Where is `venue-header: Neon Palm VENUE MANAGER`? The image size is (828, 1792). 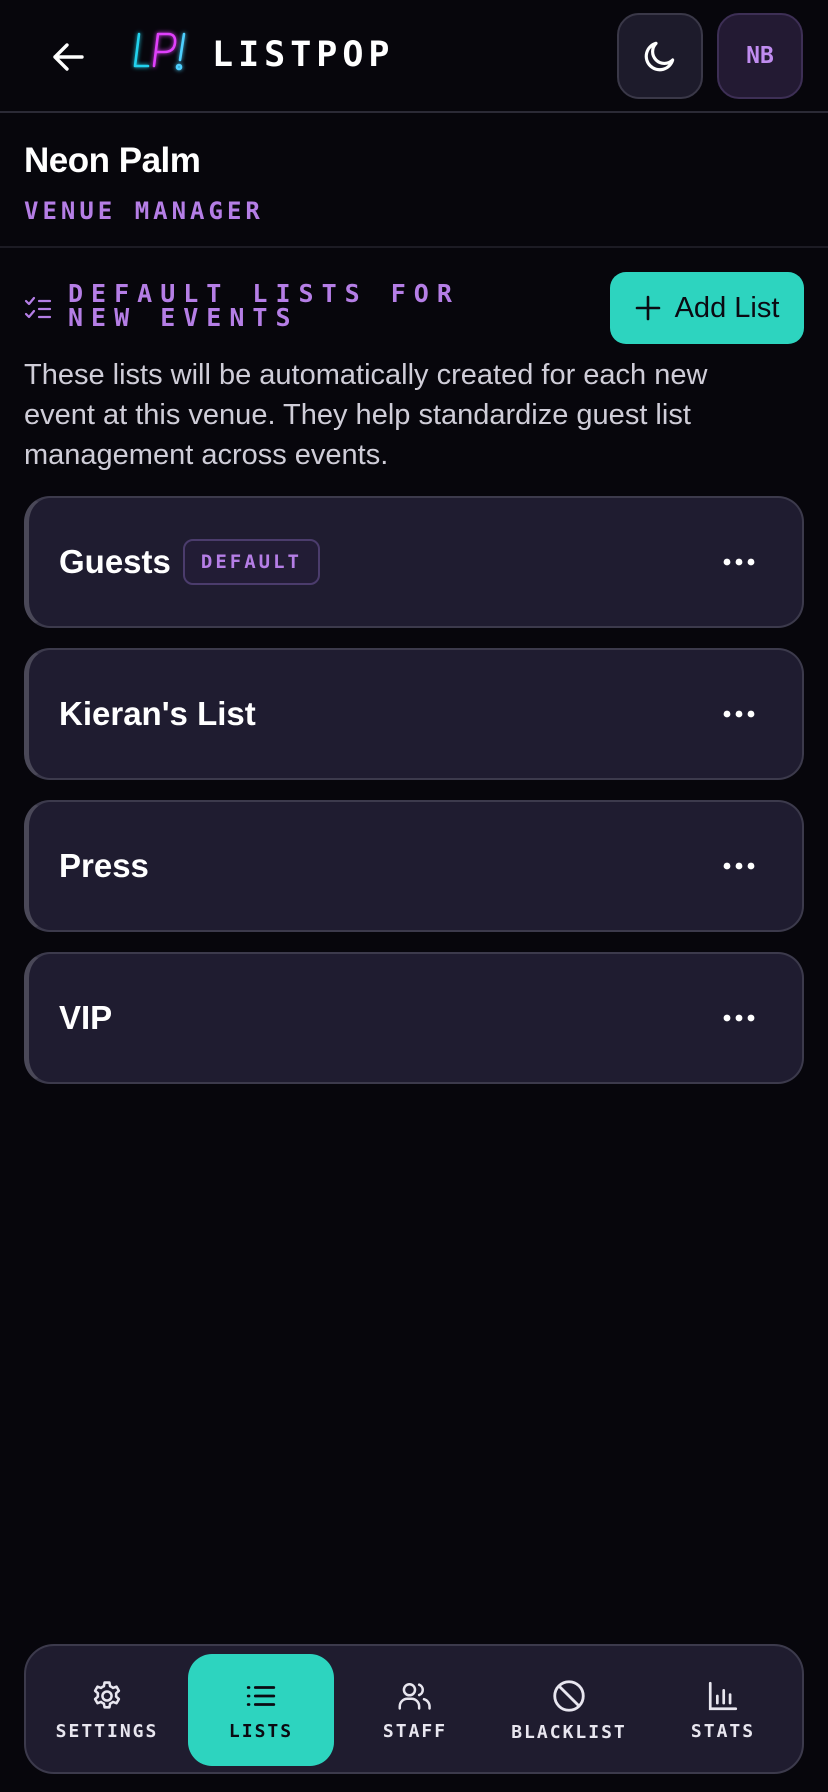 venue-header: Neon Palm VENUE MANAGER is located at coordinates (414, 180).